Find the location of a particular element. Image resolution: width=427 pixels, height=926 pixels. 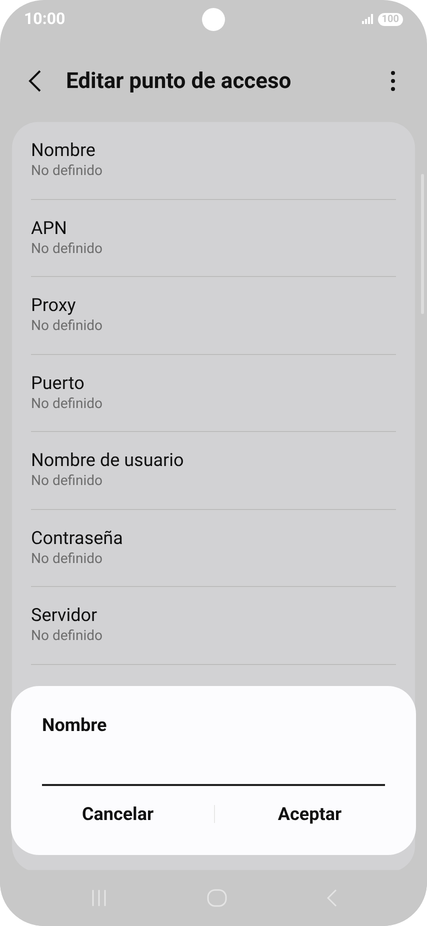

dialog-title: Nombre is located at coordinates (75, 726).